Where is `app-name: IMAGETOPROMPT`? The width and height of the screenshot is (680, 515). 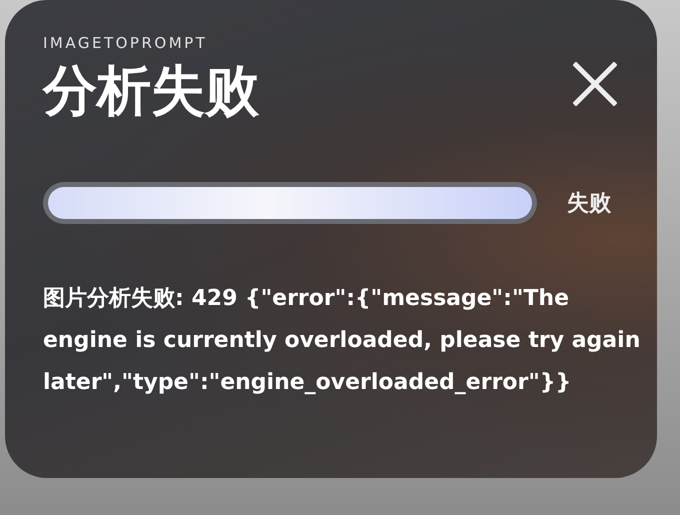 app-name: IMAGETOPROMPT is located at coordinates (125, 43).